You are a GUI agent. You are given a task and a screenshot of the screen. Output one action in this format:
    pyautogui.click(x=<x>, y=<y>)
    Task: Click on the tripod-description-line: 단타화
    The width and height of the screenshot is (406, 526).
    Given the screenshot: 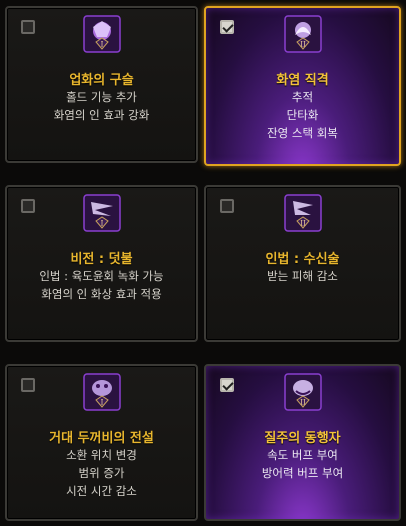 What is the action you would take?
    pyautogui.click(x=302, y=115)
    